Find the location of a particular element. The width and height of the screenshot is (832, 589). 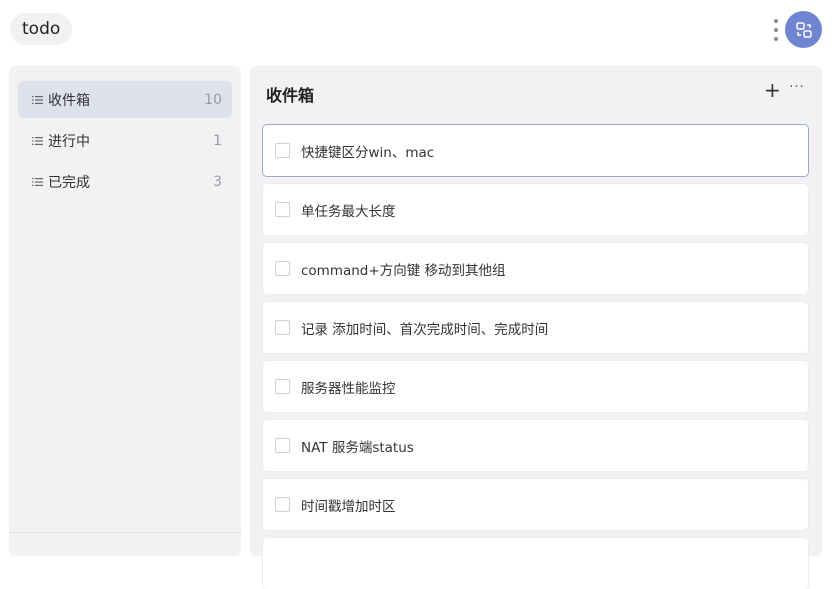

panel-title: 收件箱 is located at coordinates (290, 95).